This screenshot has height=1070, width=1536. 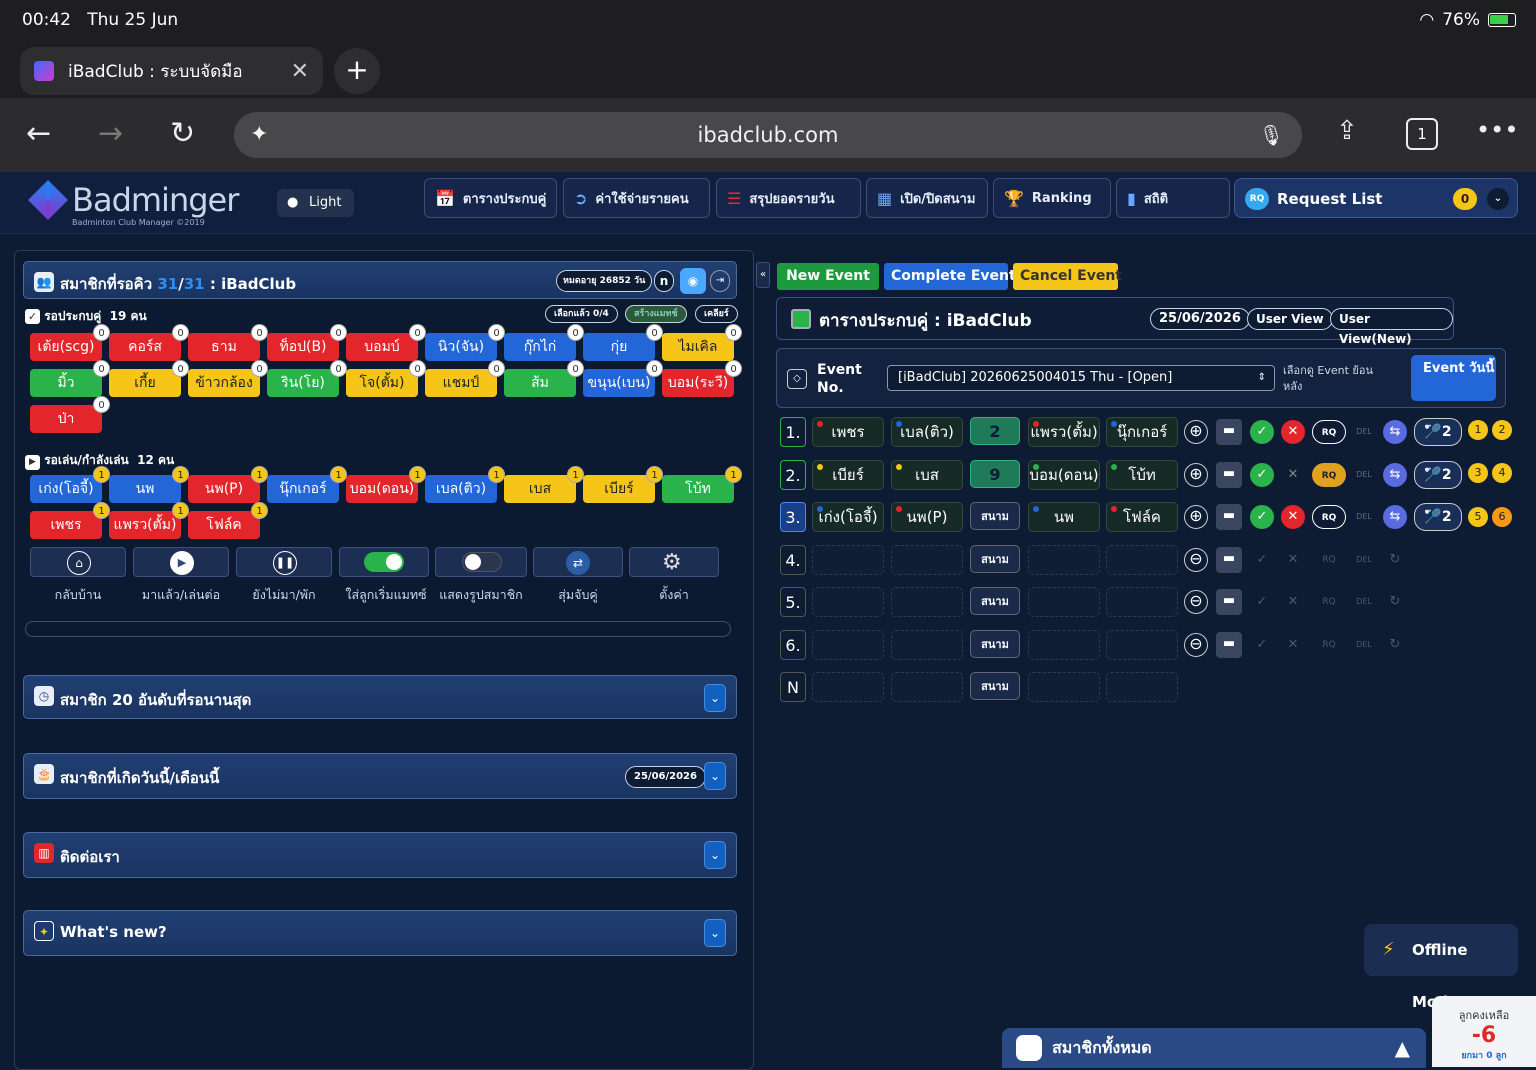 What do you see at coordinates (1052, 198) in the screenshot?
I see `nav-ranking: 🏆 Ranking` at bounding box center [1052, 198].